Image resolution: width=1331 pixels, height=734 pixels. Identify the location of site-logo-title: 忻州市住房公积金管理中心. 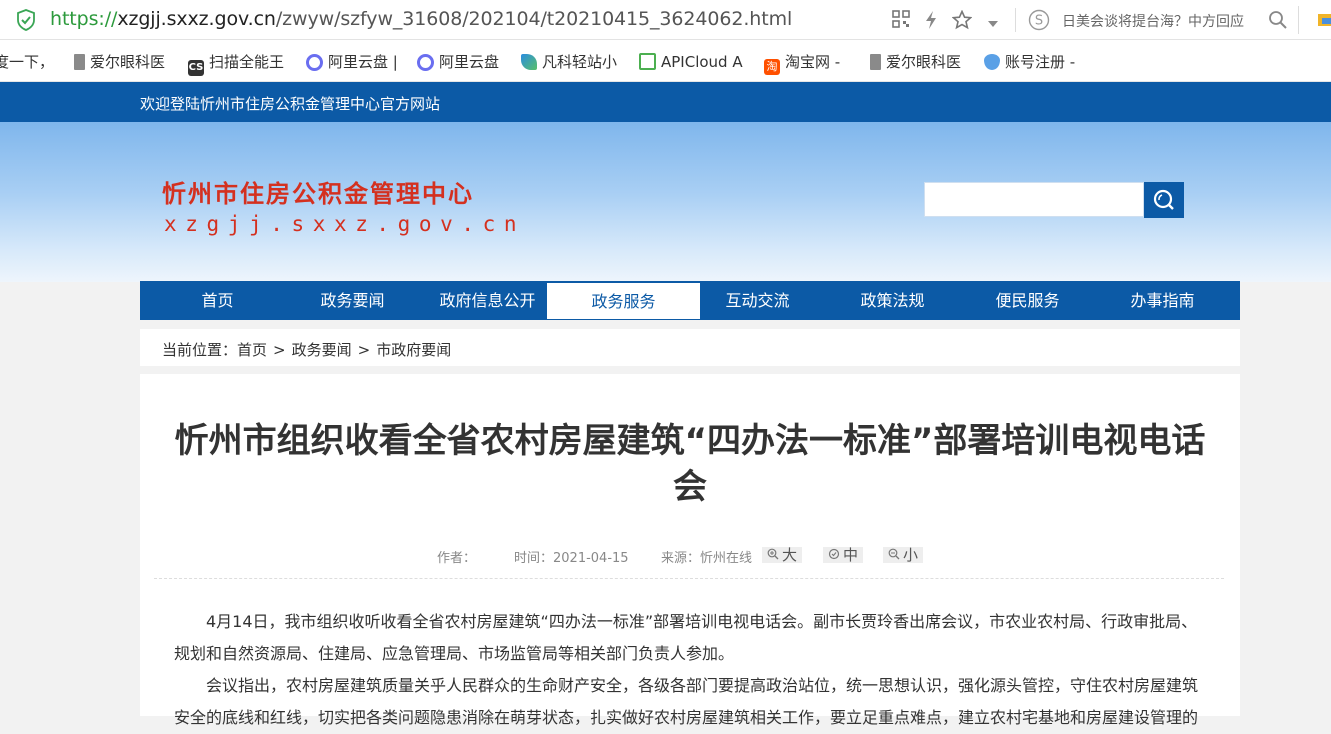
(318, 191).